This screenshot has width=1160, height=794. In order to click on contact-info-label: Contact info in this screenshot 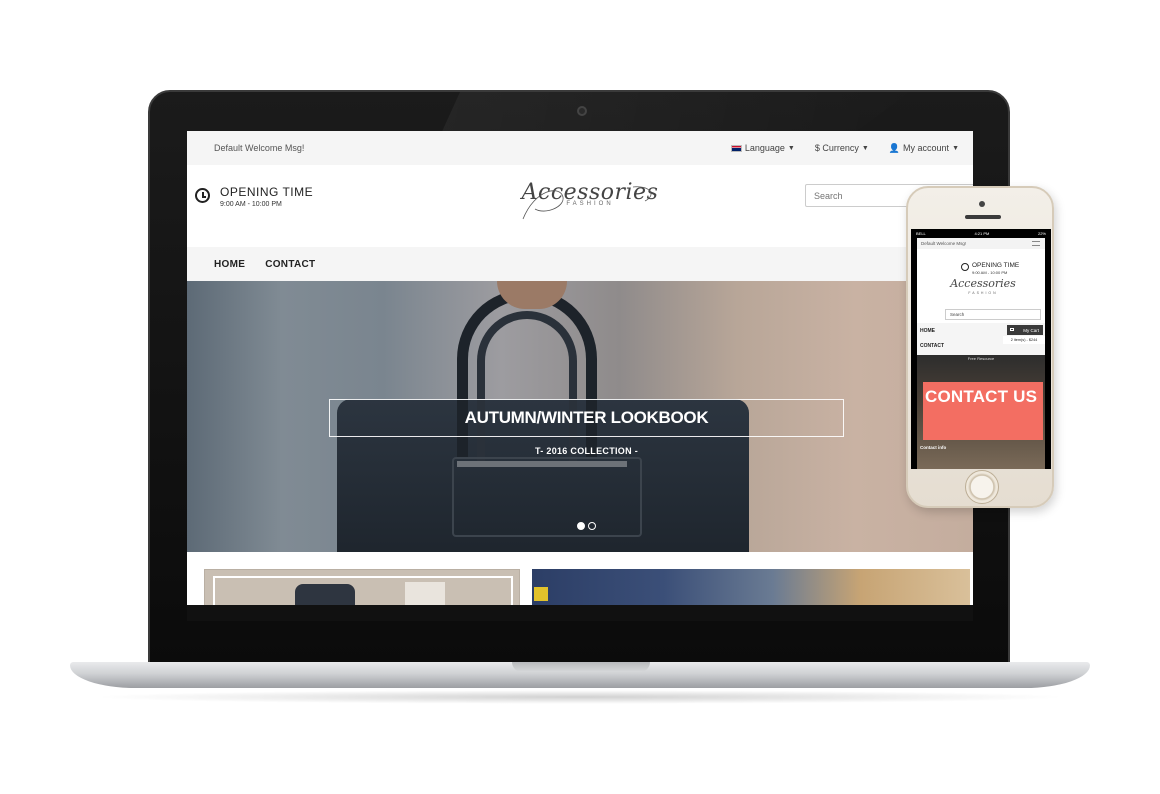, I will do `click(933, 447)`.